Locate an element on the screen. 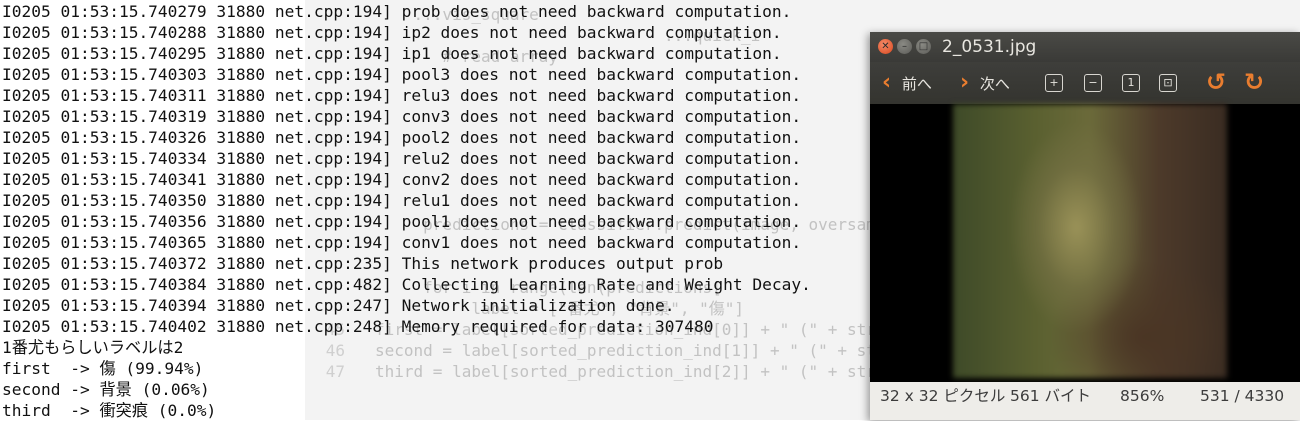  zoom-normal-icon: 1 is located at coordinates (1131, 83).